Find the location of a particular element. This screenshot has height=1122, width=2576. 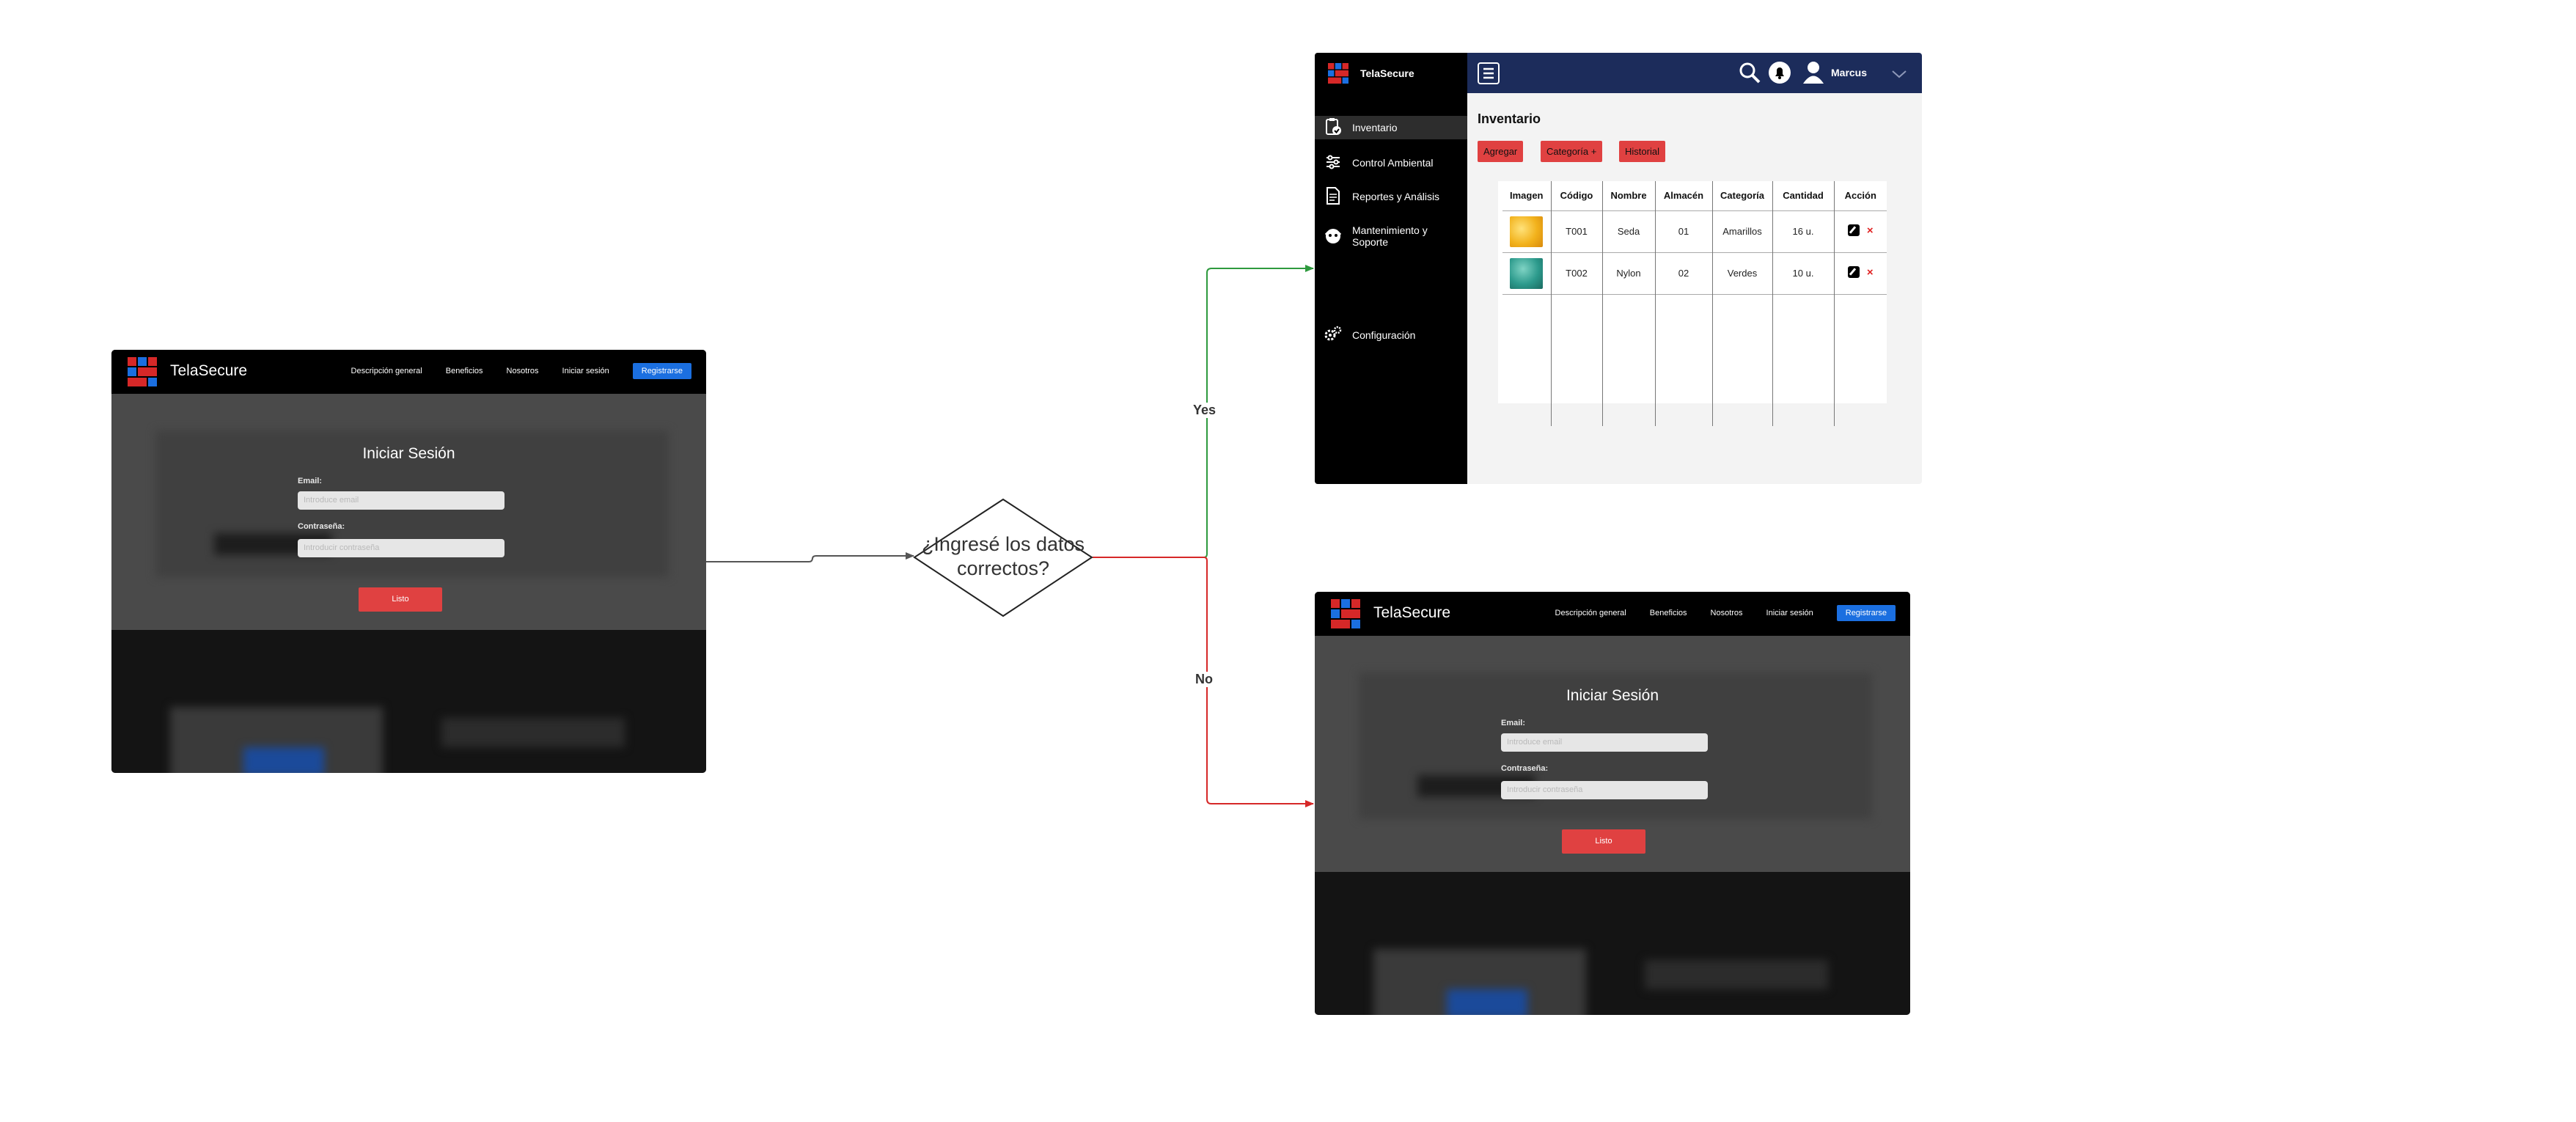

sidebar-item-label: Control Ambiental is located at coordinates (1393, 163).